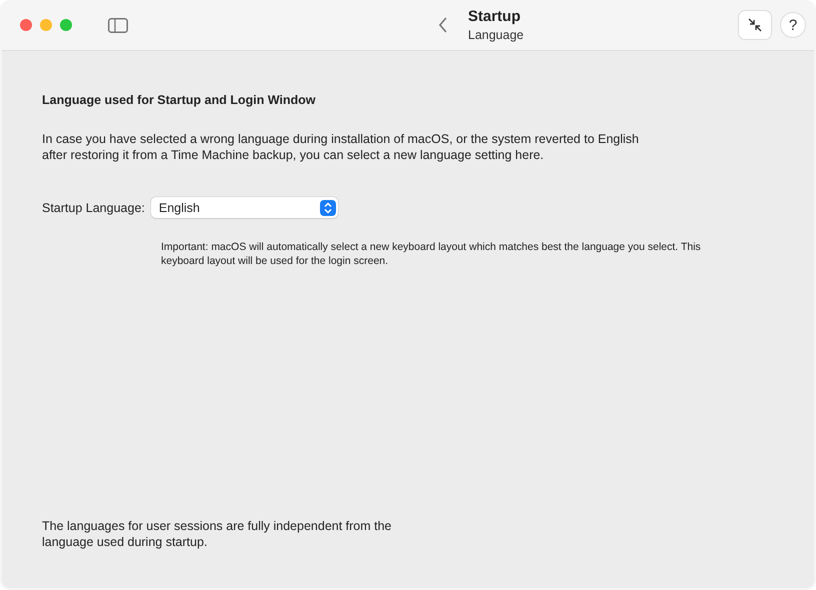 This screenshot has width=816, height=590. What do you see at coordinates (328, 208) in the screenshot?
I see `chevron-icon` at bounding box center [328, 208].